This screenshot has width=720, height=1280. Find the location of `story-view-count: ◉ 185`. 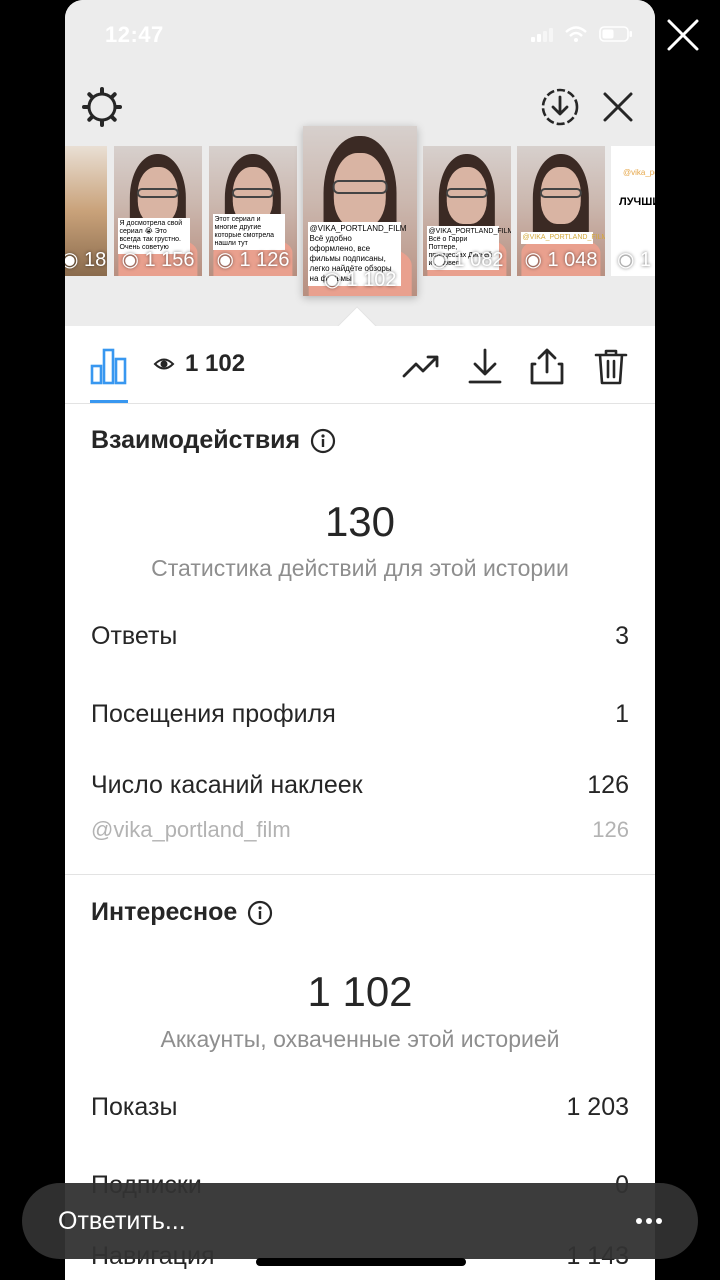

story-view-count: ◉ 185 is located at coordinates (86, 260).